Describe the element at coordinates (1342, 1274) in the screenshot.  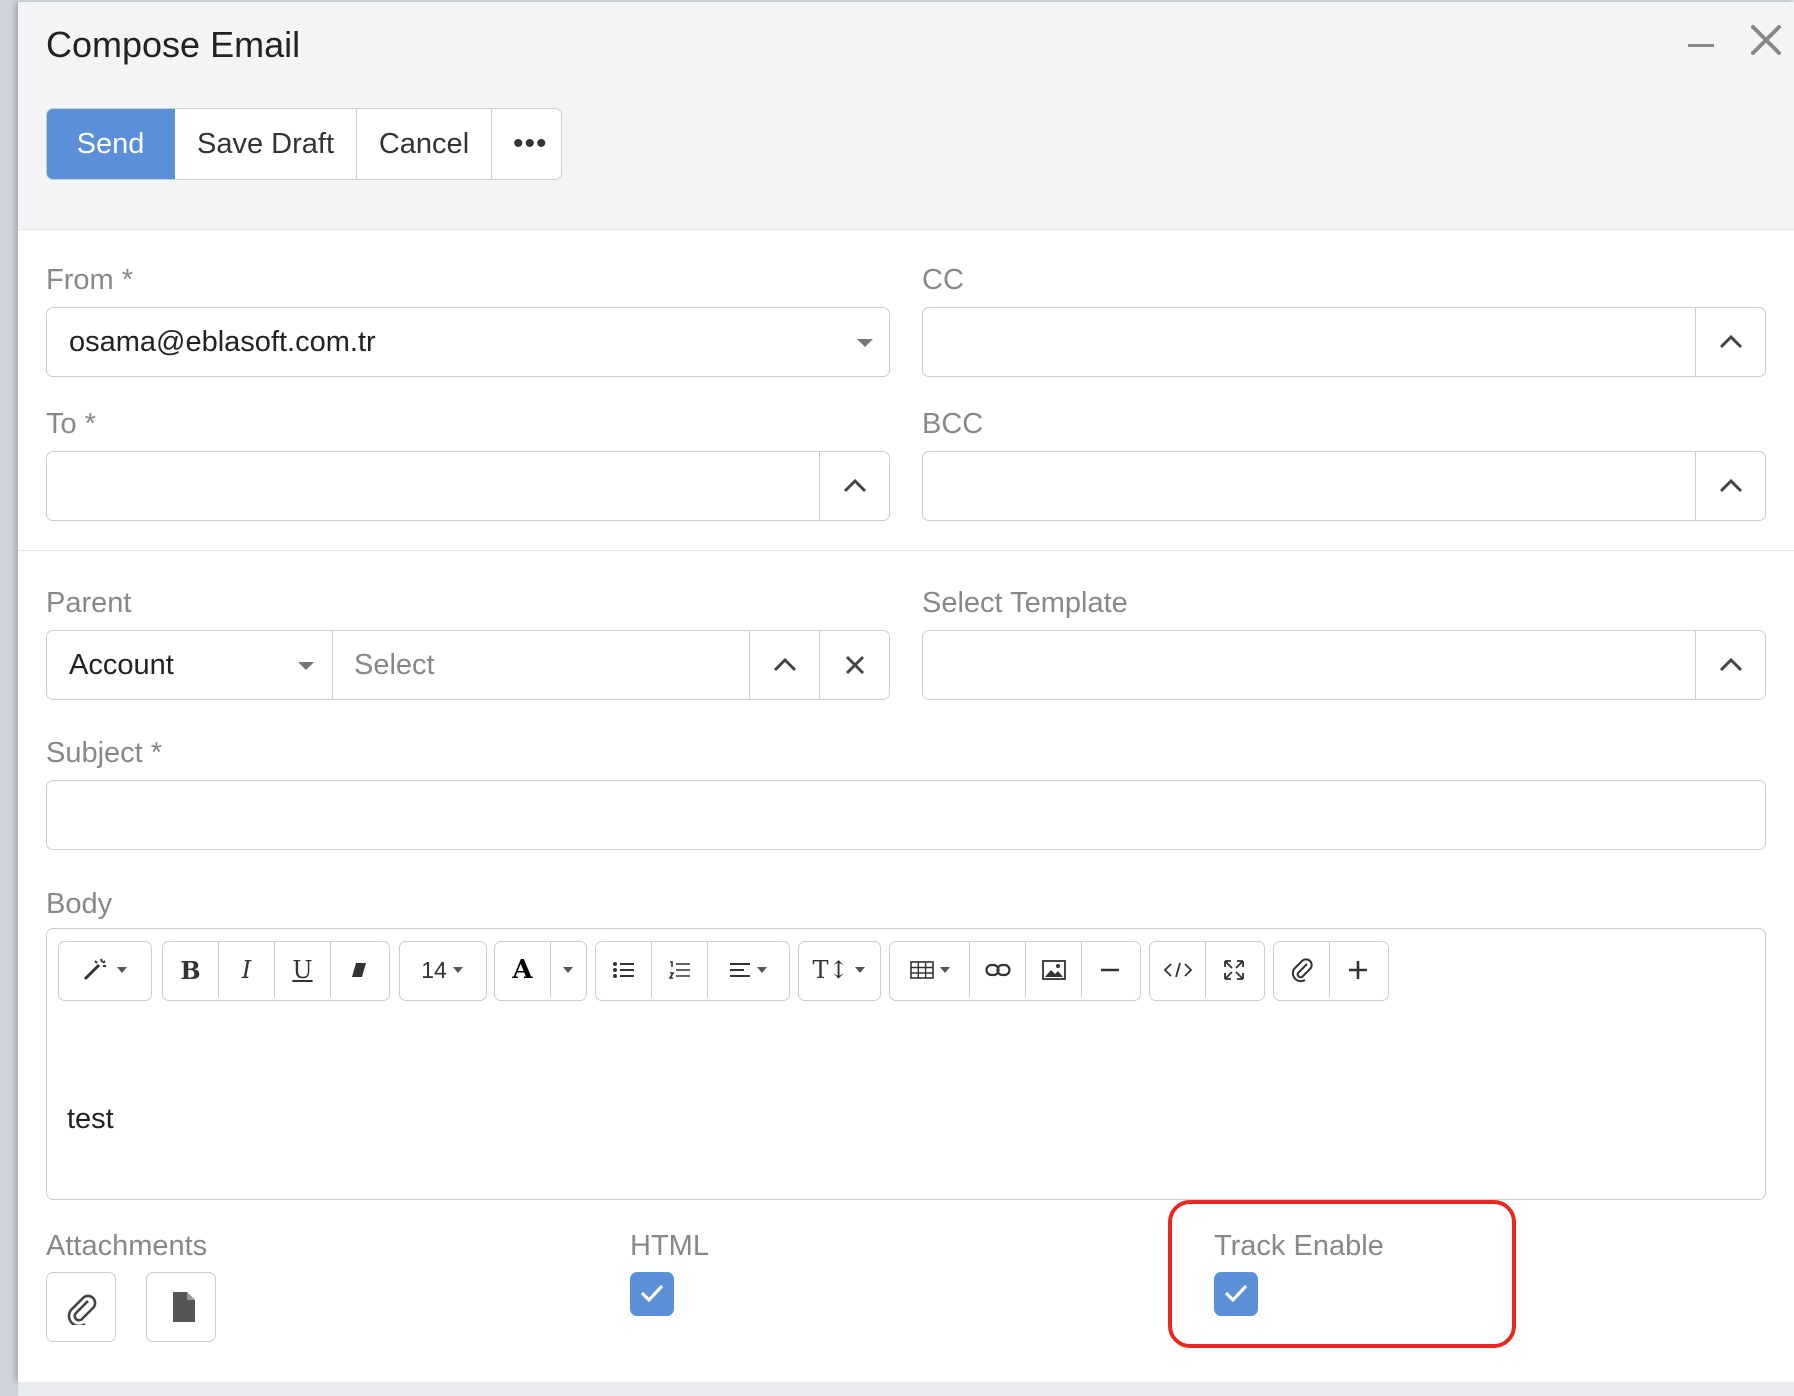
I see `track-enable-highlight-annotation` at that location.